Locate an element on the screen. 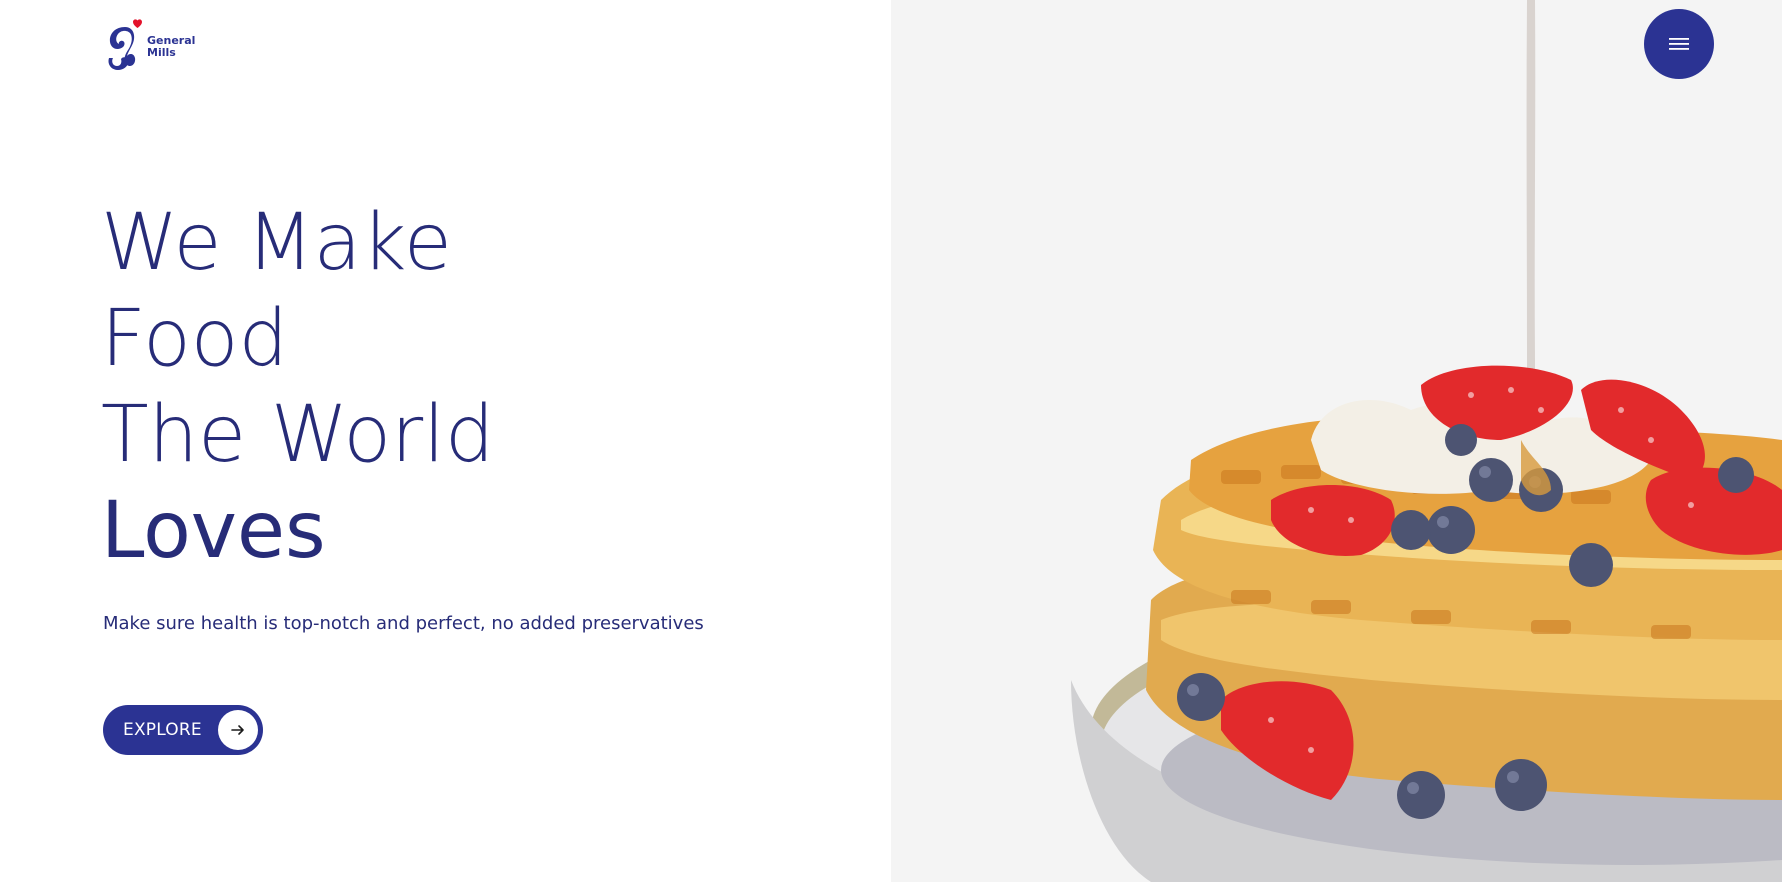  brand-wordmark: General Mills is located at coordinates (171, 47).